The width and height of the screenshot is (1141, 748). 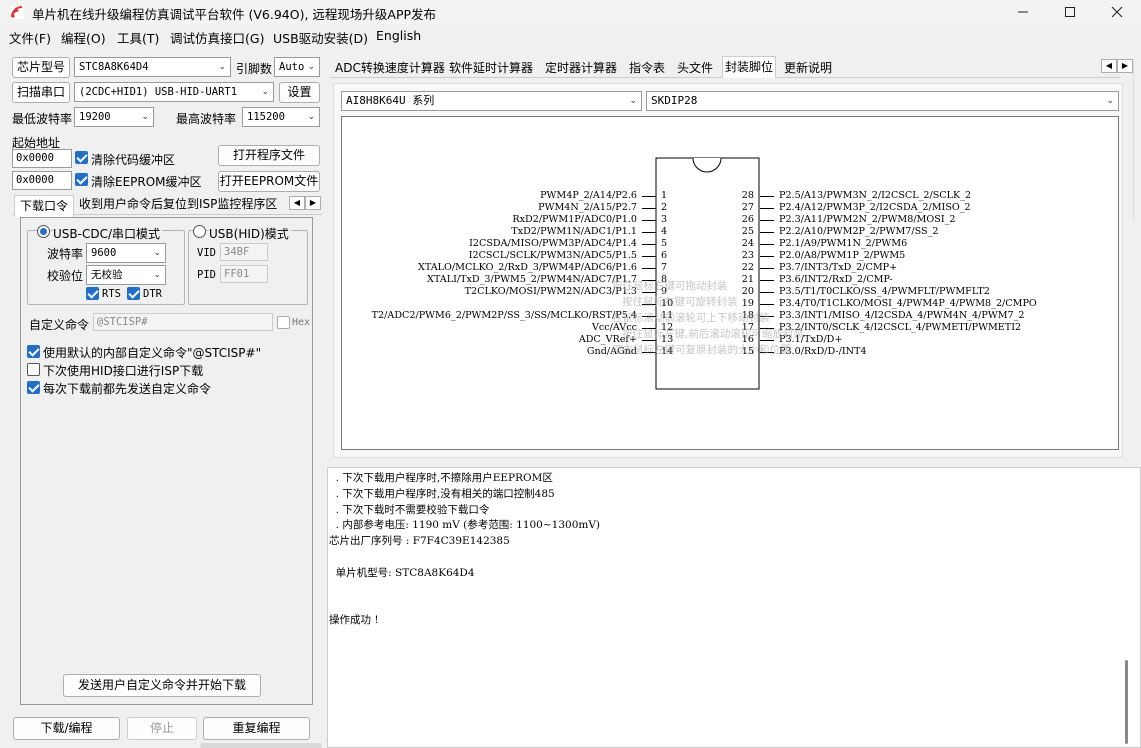 What do you see at coordinates (256, 728) in the screenshot?
I see `reprogram-button: 重复编程` at bounding box center [256, 728].